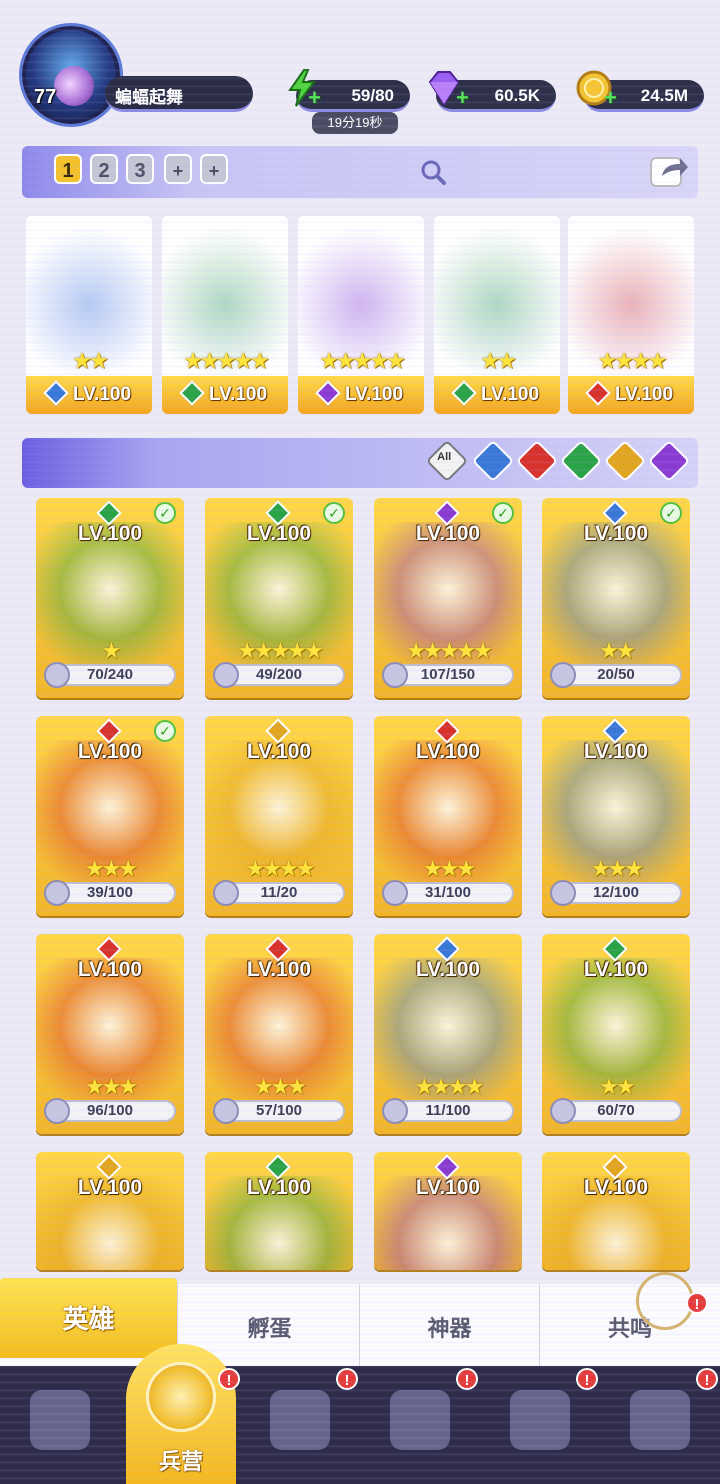 This screenshot has height=1484, width=720. I want to click on share-icon, so click(669, 170).